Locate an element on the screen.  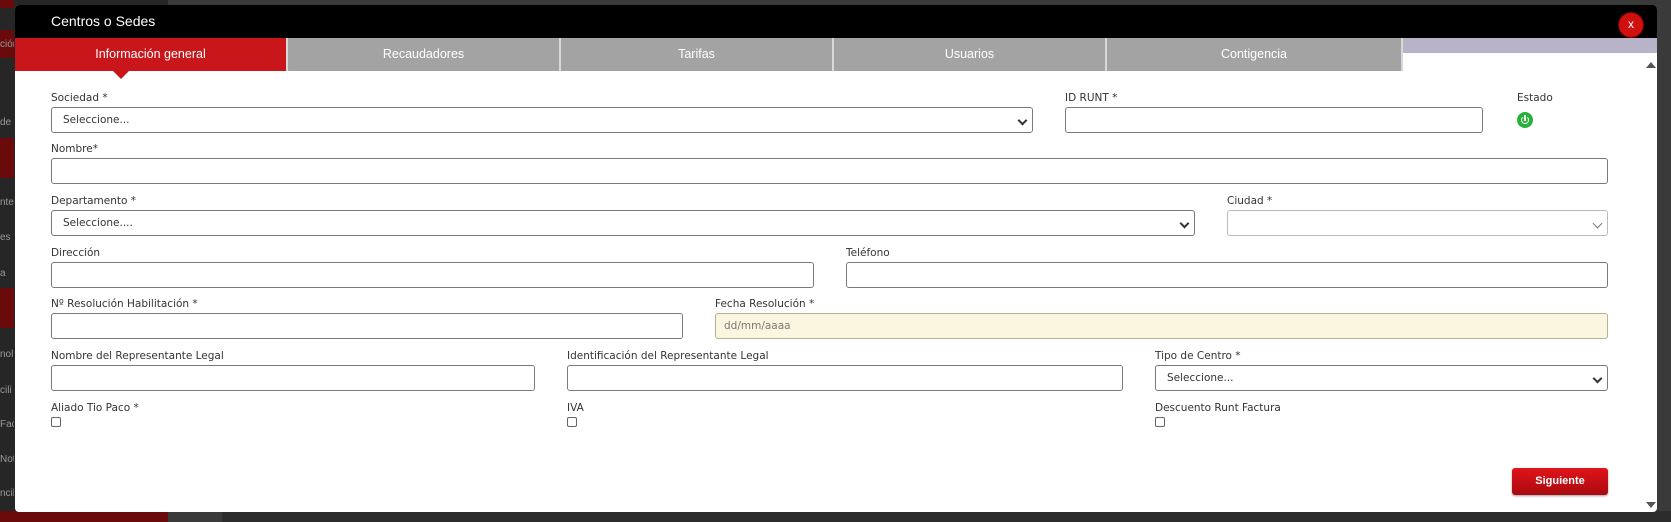
id-runt-input is located at coordinates (1274, 120).